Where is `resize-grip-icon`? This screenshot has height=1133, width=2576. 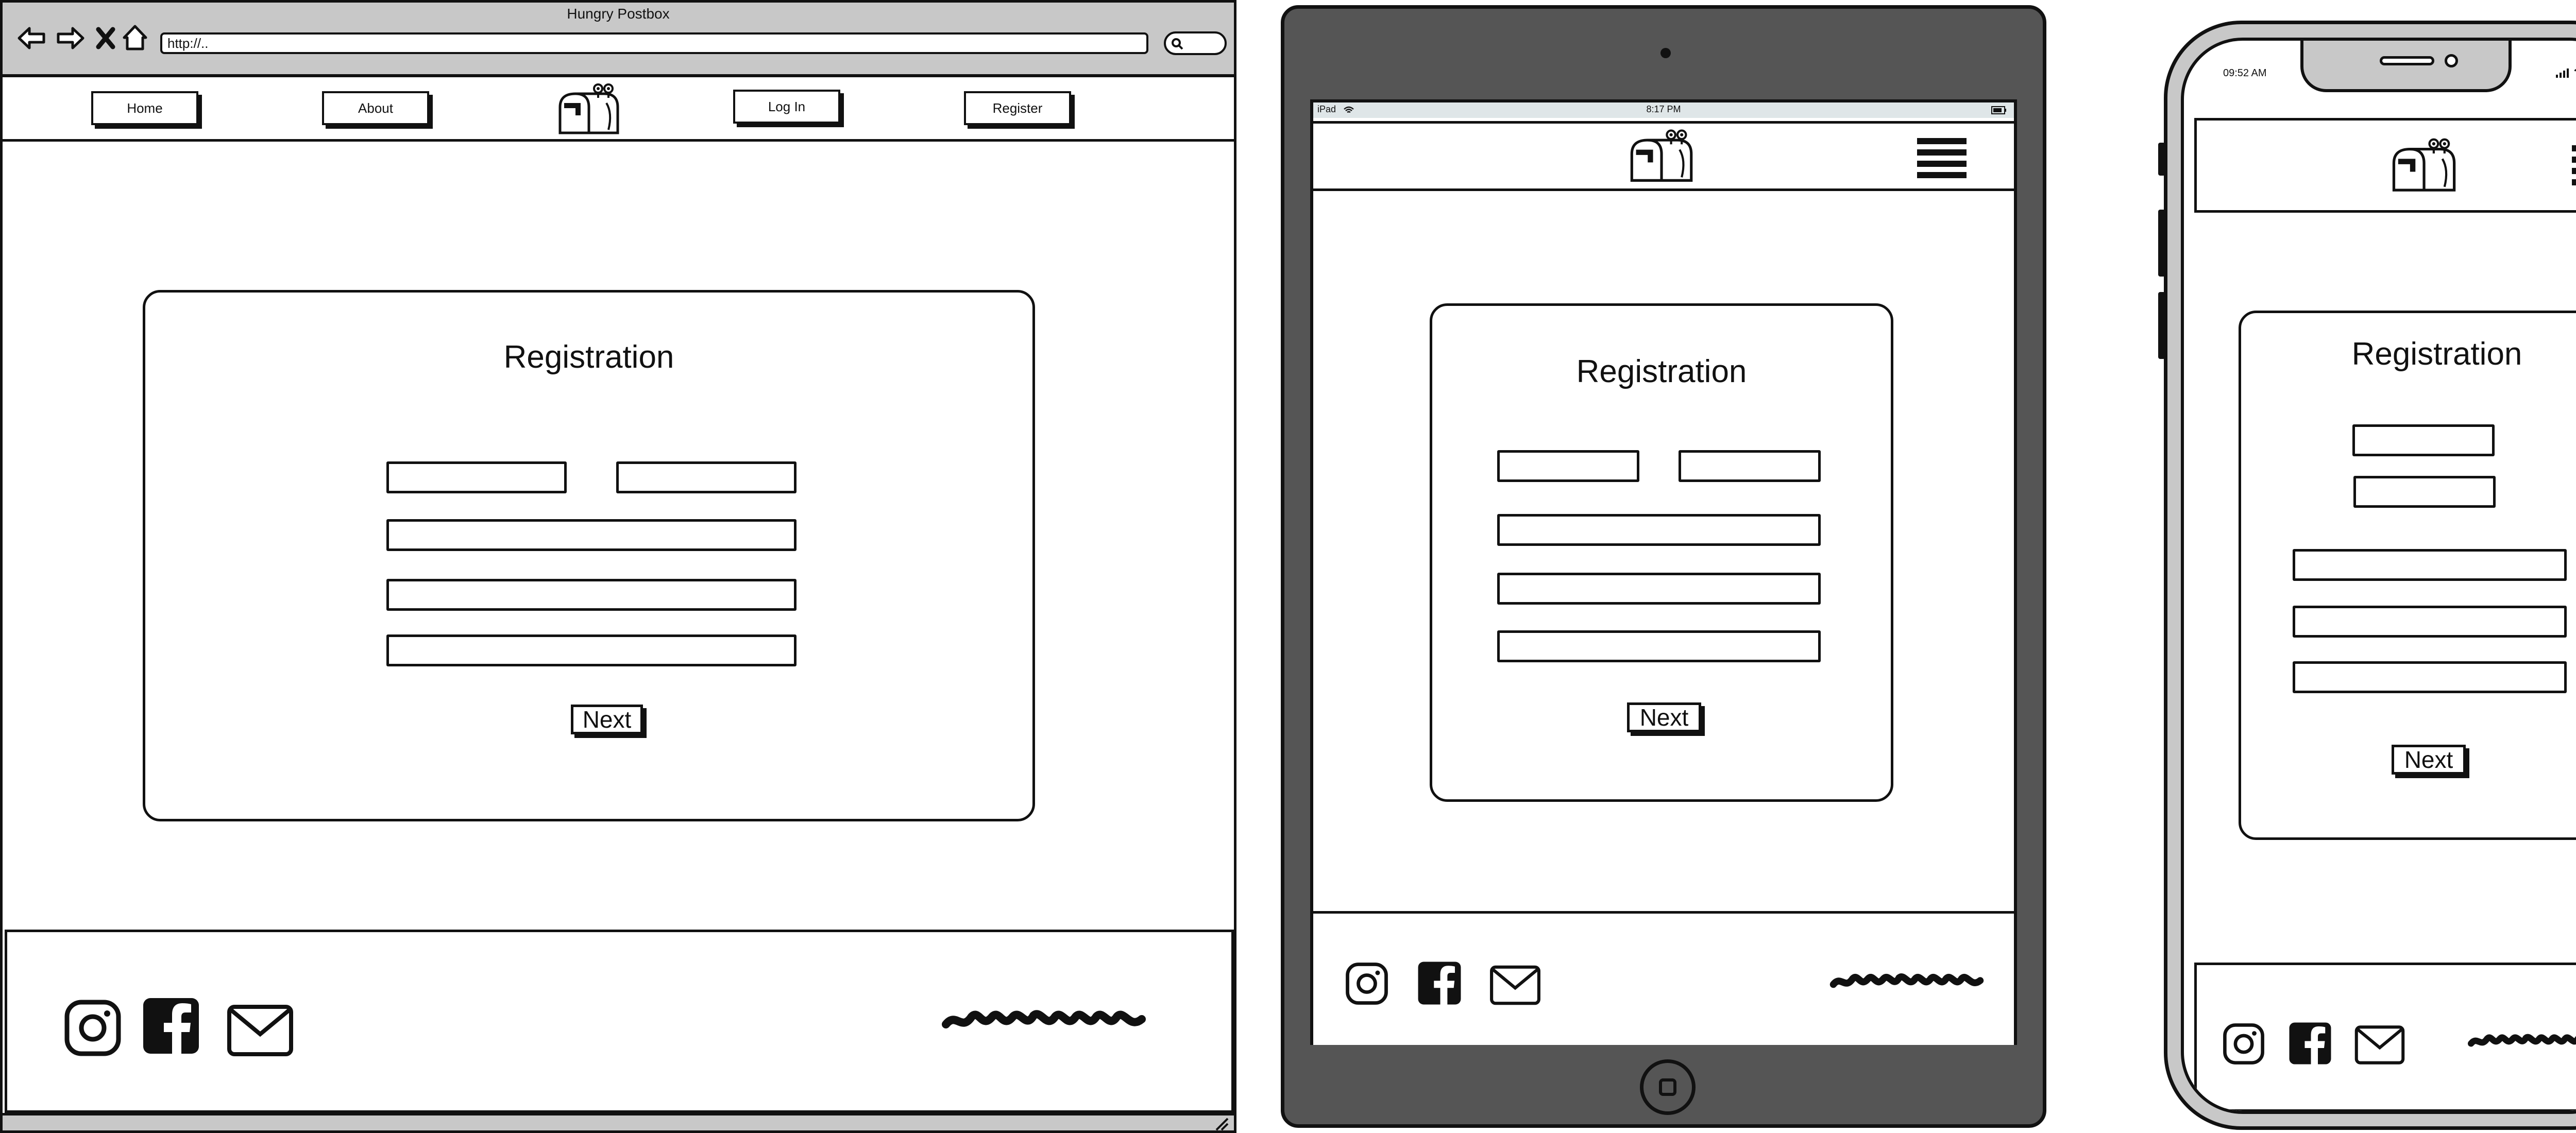 resize-grip-icon is located at coordinates (1221, 1124).